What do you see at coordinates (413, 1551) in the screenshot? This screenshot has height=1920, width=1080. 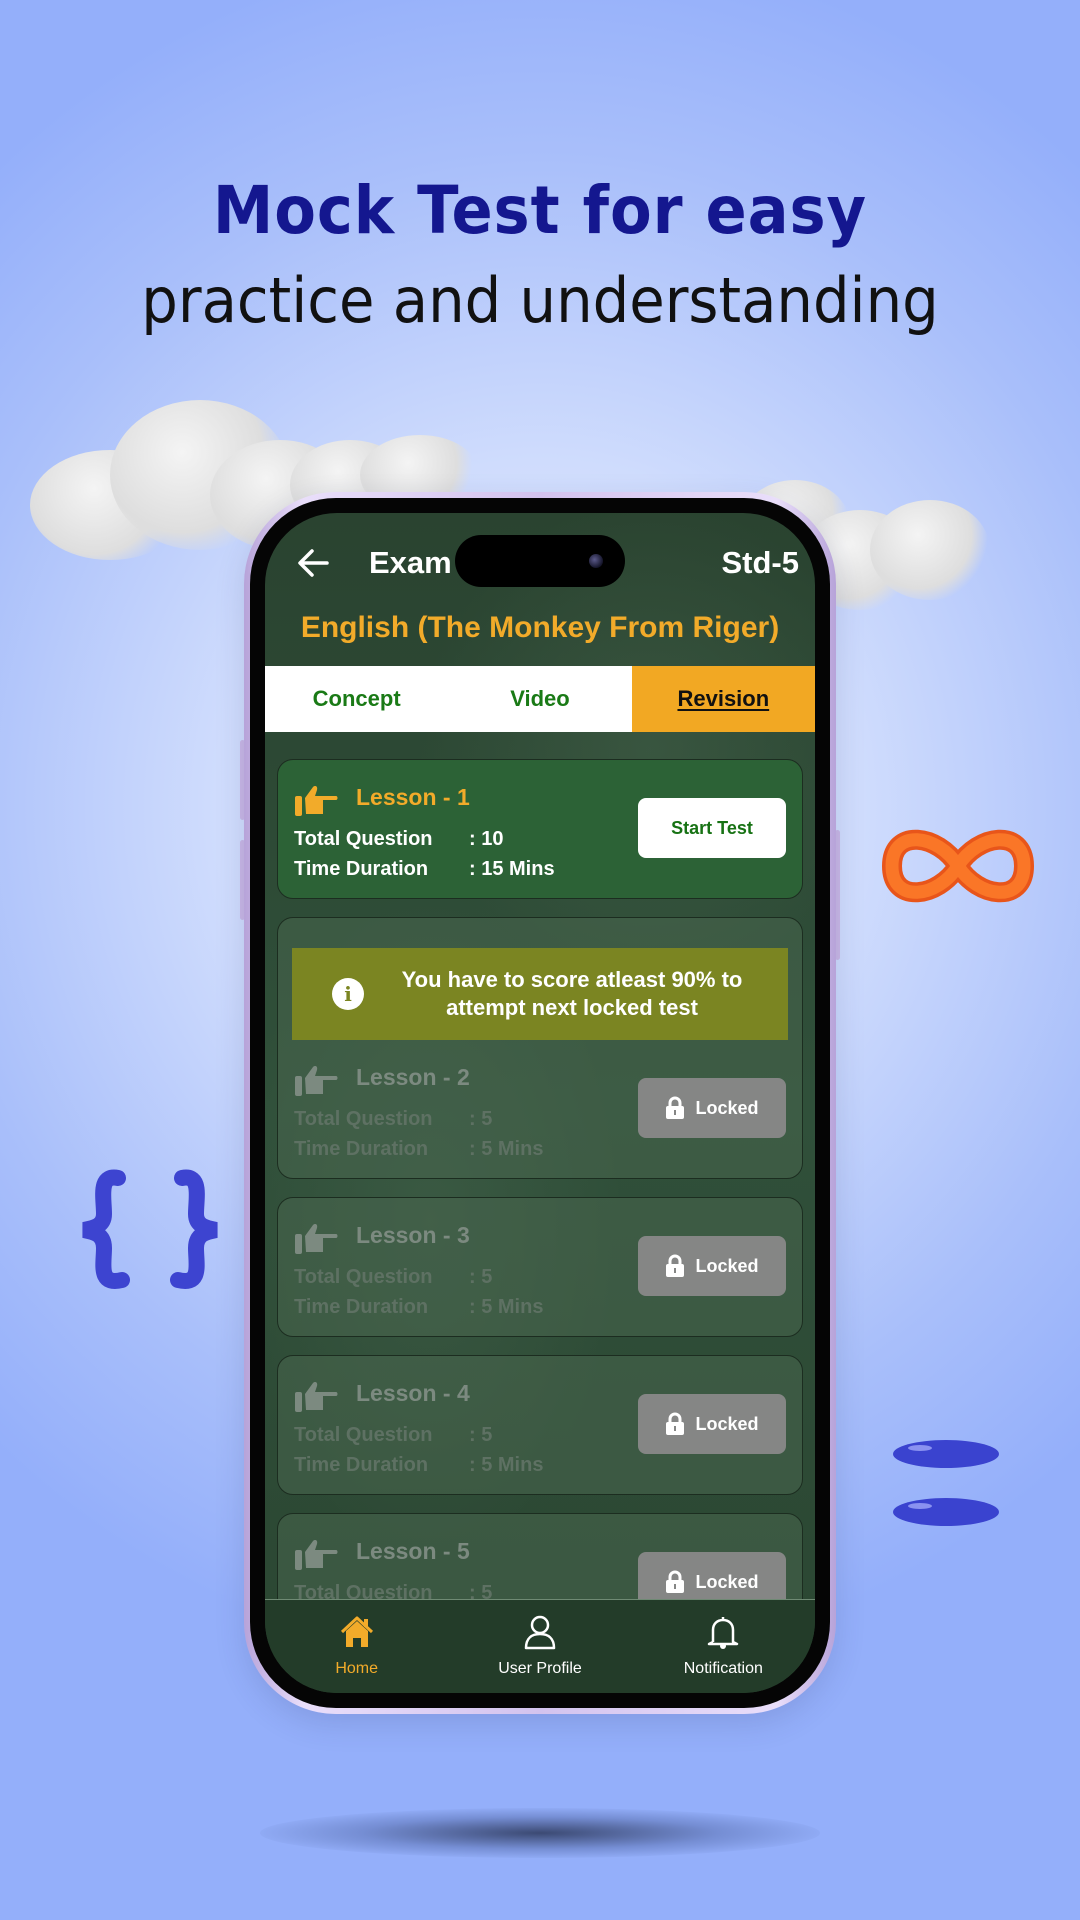 I see `lesson-title: Lesson - 5` at bounding box center [413, 1551].